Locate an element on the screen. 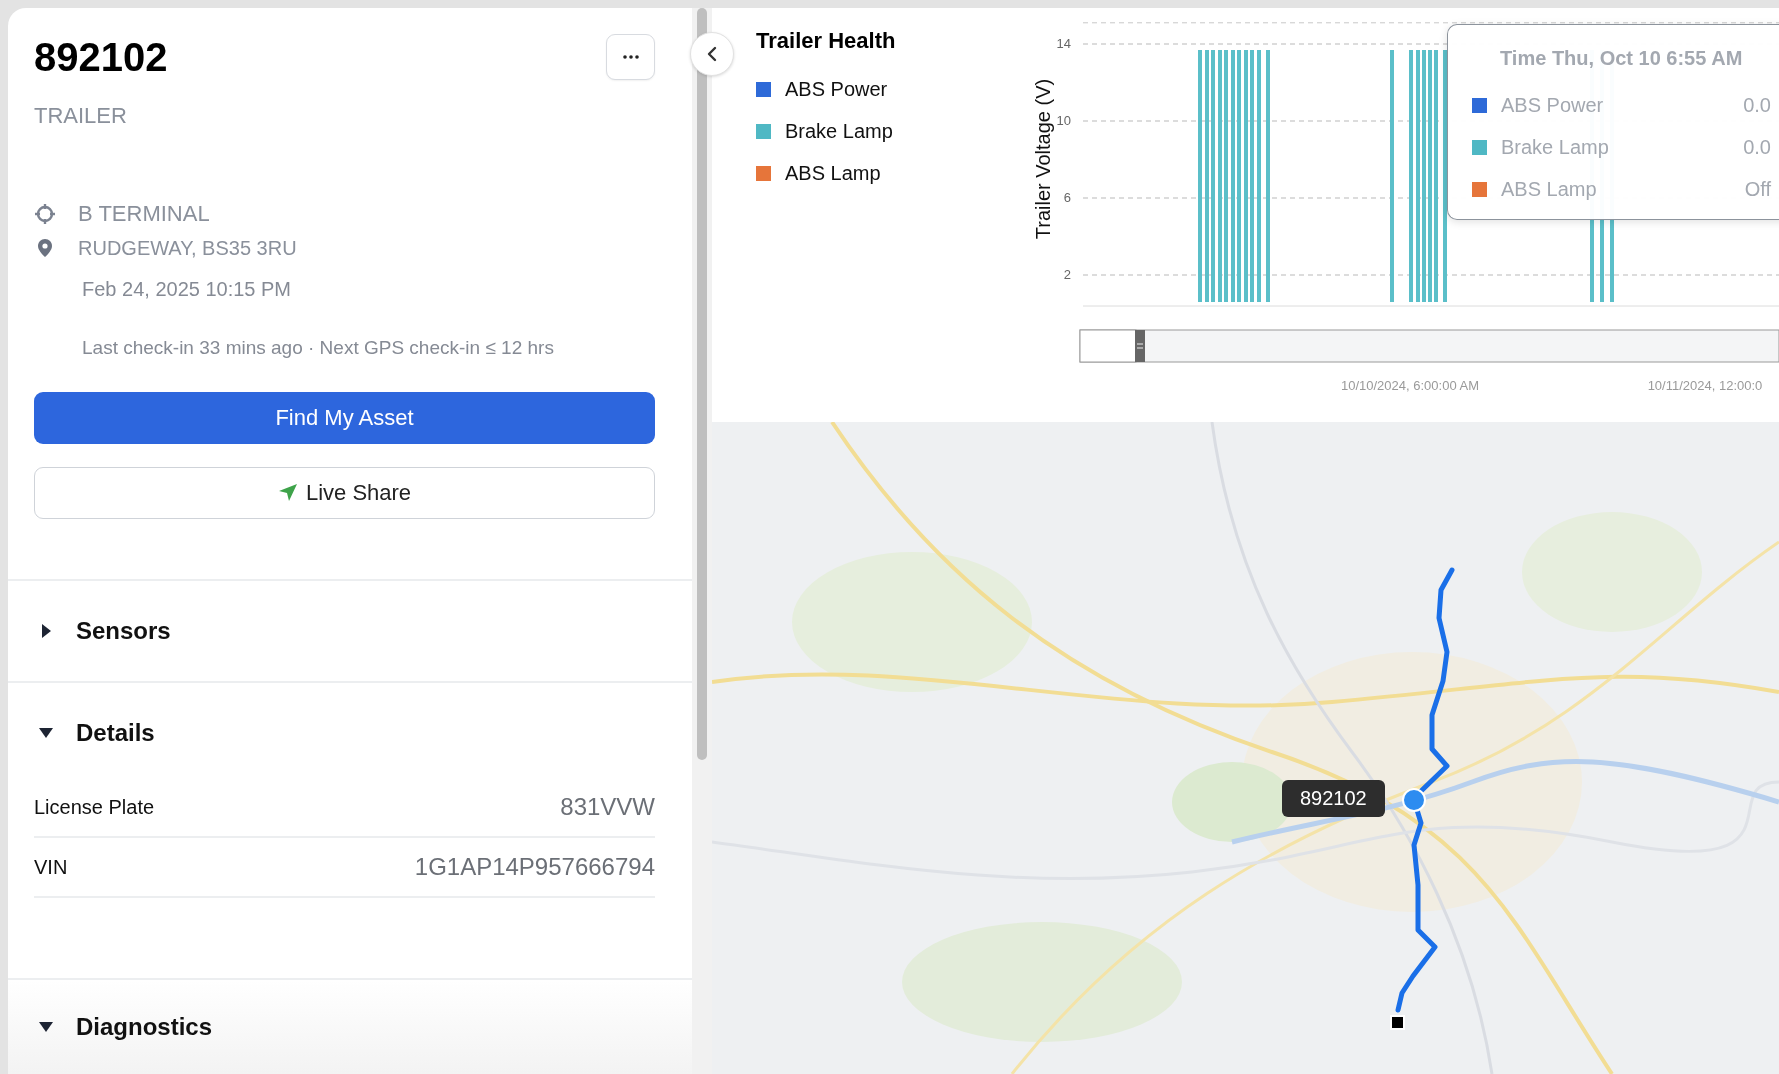 The height and width of the screenshot is (1074, 1779). terminal-icon is located at coordinates (45, 214).